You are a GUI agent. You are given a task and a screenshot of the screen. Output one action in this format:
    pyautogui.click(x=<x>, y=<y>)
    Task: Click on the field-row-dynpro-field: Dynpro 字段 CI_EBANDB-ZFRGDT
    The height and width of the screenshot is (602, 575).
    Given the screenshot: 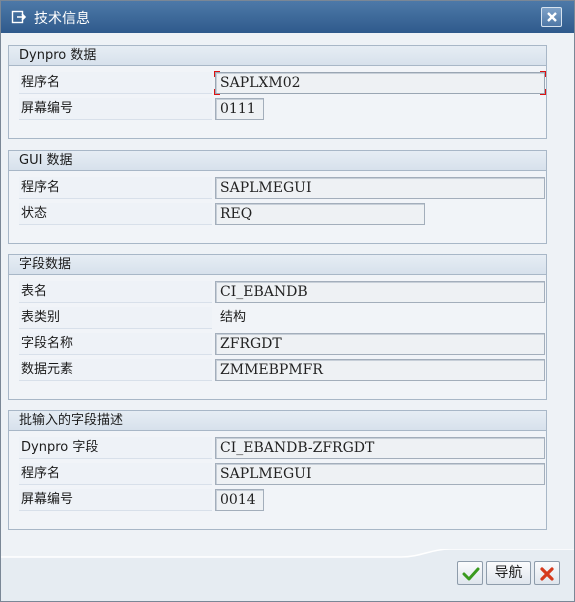 What is the action you would take?
    pyautogui.click(x=282, y=448)
    